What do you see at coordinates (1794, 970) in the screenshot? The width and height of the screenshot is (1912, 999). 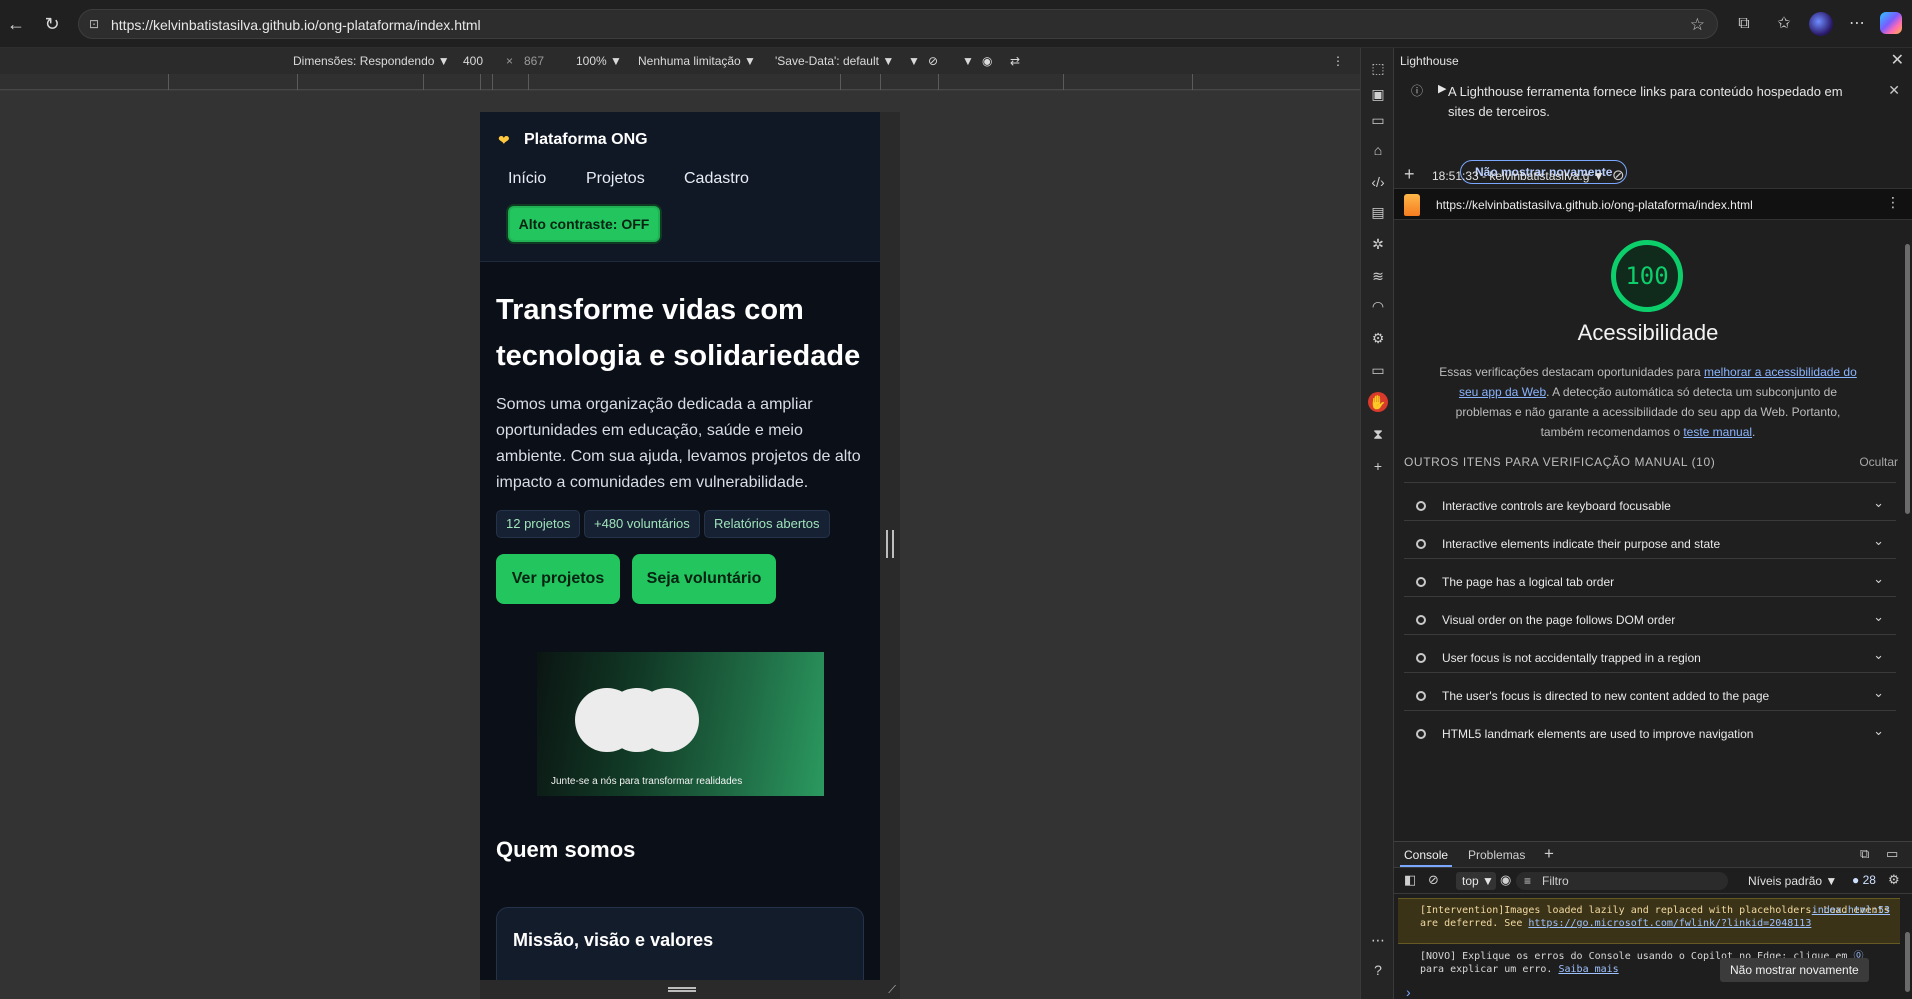 I see `dont-show-again-tooltip: Não mostrar novamente` at bounding box center [1794, 970].